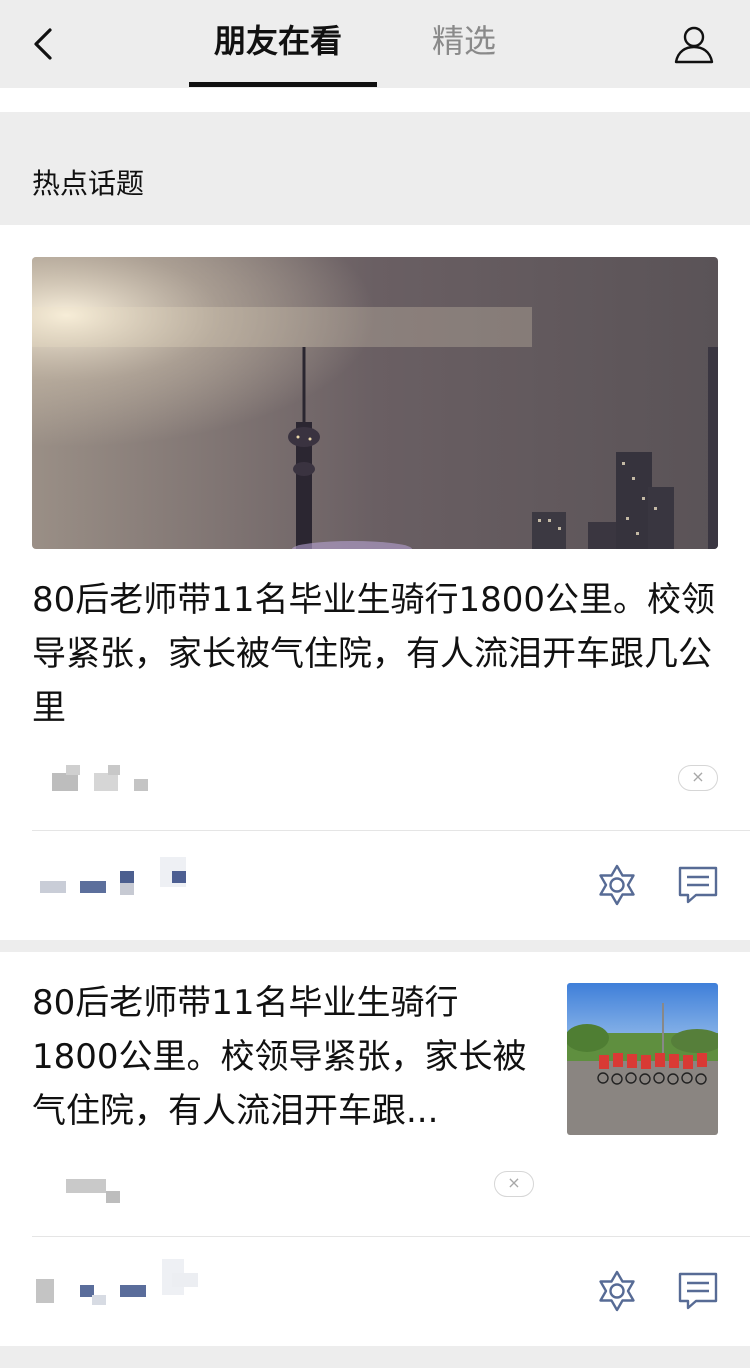  I want to click on card-separator, so click(375, 946).